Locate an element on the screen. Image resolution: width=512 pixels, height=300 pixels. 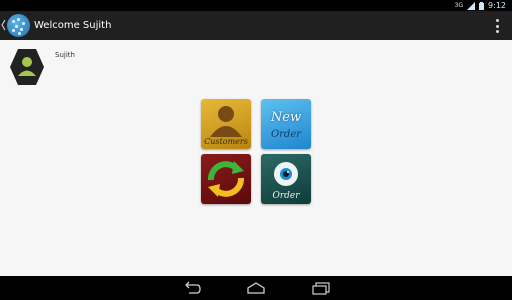
customers-label: Customers is located at coordinates (226, 141).